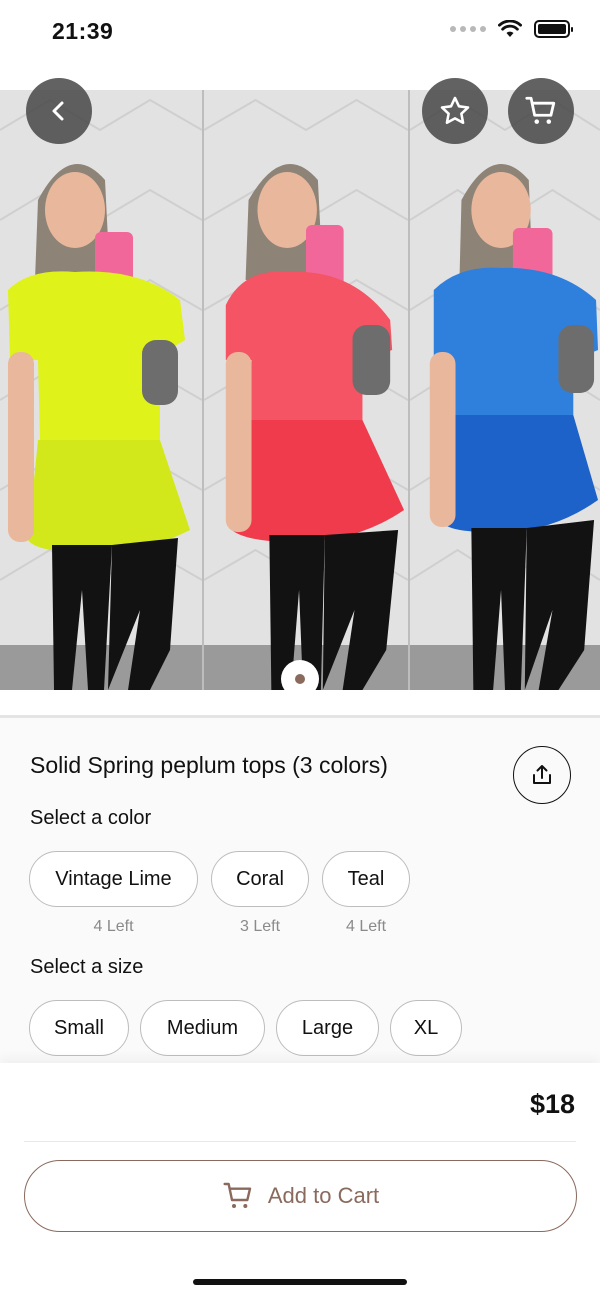 The width and height of the screenshot is (600, 1299). I want to click on chevron-left-icon, so click(58, 111).